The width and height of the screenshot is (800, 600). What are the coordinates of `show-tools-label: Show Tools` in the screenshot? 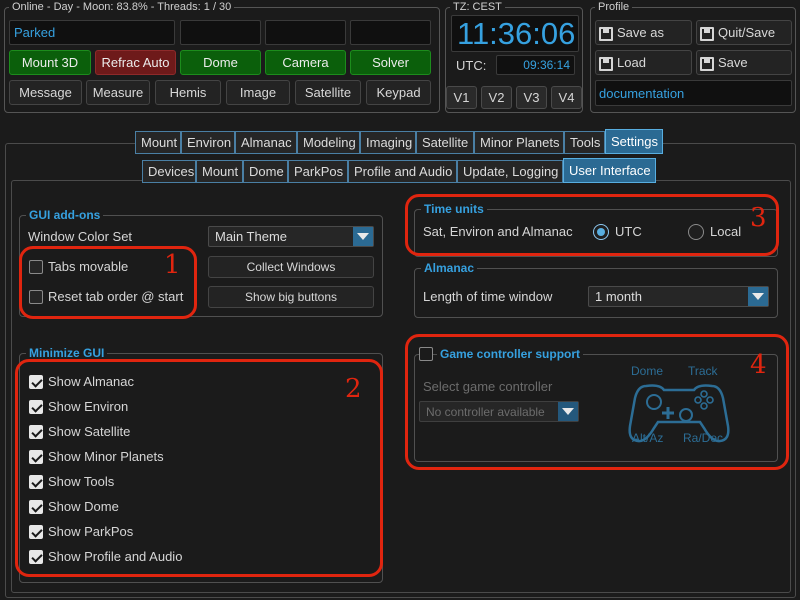 It's located at (81, 481).